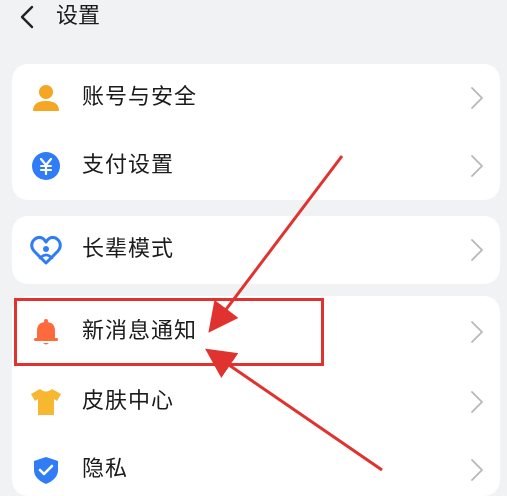 Image resolution: width=507 pixels, height=496 pixels. I want to click on settings-group-elder: 长辈模式, so click(256, 250).